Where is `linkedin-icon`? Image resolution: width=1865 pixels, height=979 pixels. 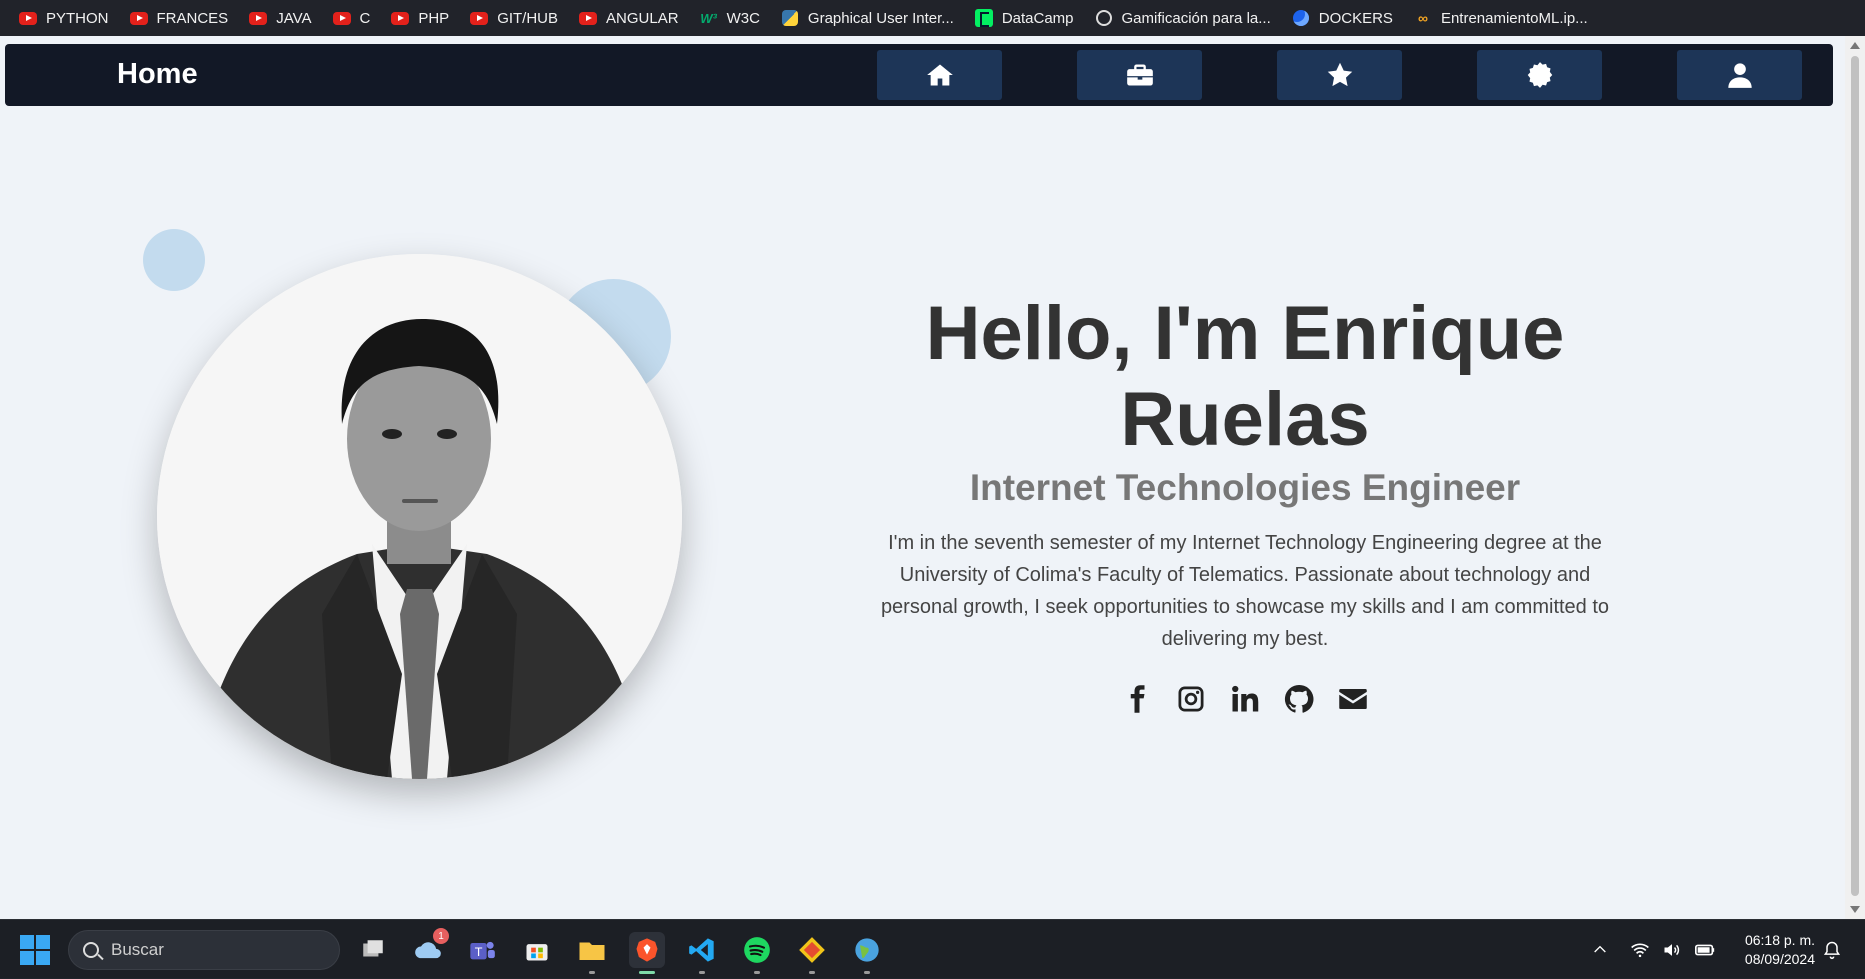 linkedin-icon is located at coordinates (1245, 698).